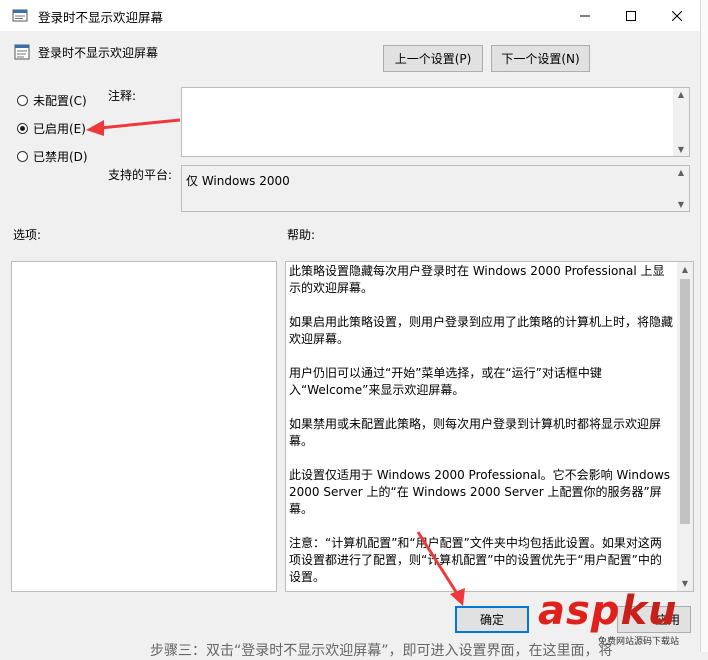 The image size is (708, 660). What do you see at coordinates (639, 642) in the screenshot?
I see `watermark-subtitle: 免费网站源码下载站` at bounding box center [639, 642].